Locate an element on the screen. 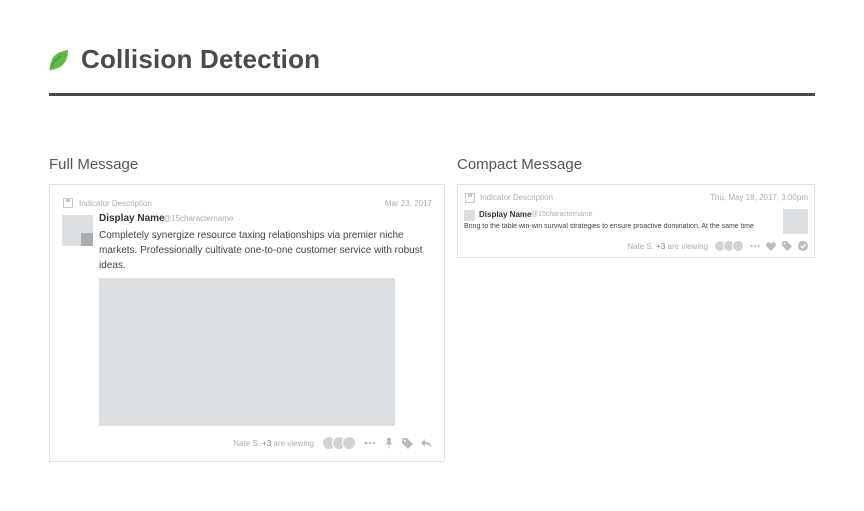  avatar is located at coordinates (469, 215).